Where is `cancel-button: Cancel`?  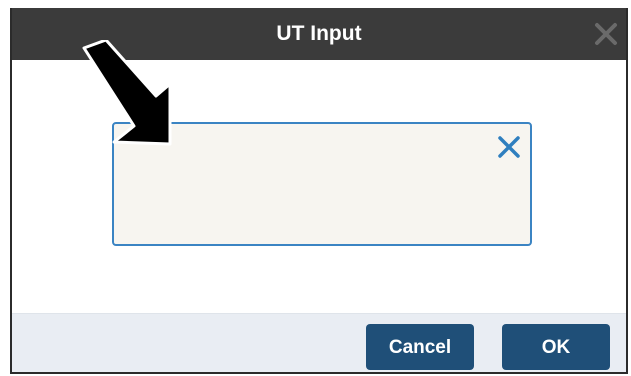
cancel-button: Cancel is located at coordinates (420, 347).